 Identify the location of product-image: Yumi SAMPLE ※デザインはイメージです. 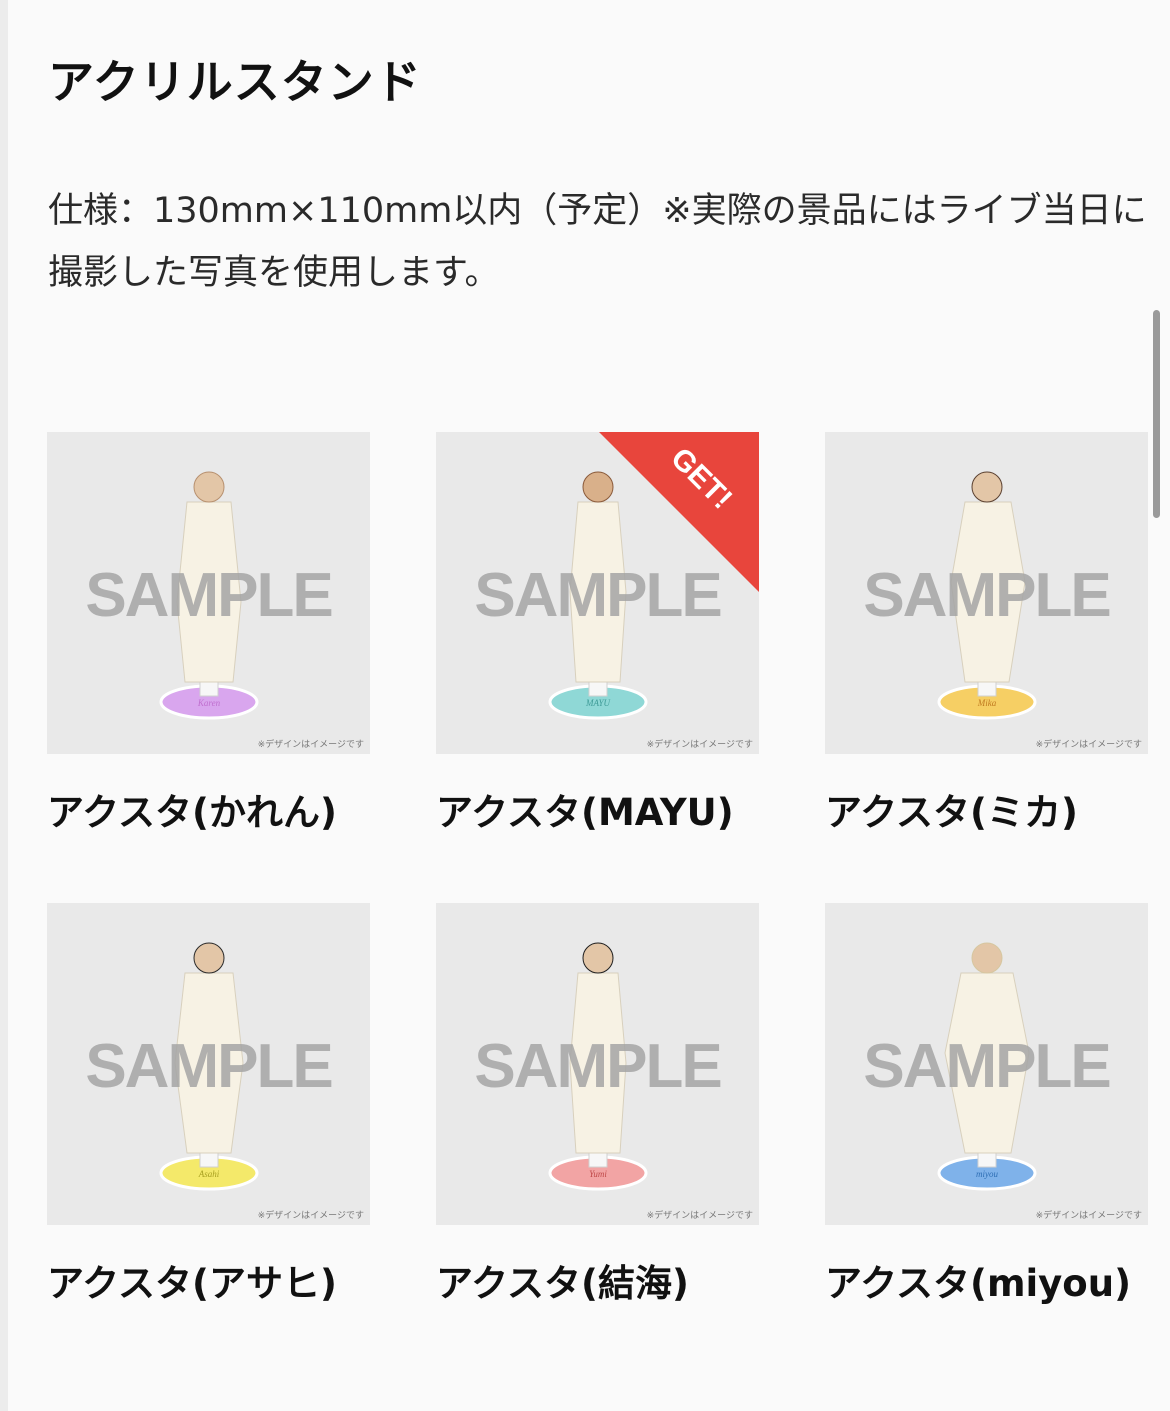
(597, 1064).